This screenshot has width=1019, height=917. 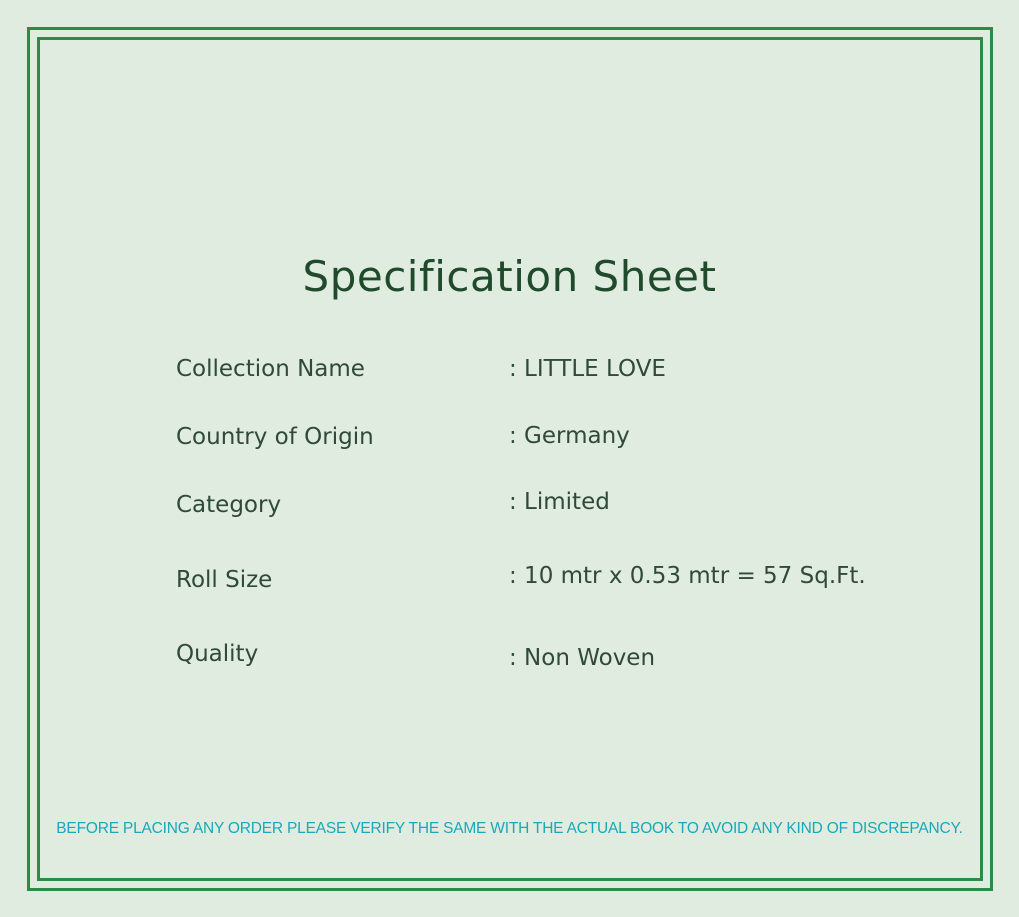 What do you see at coordinates (569, 436) in the screenshot?
I see `spec-value-country-of-origin: : Germany` at bounding box center [569, 436].